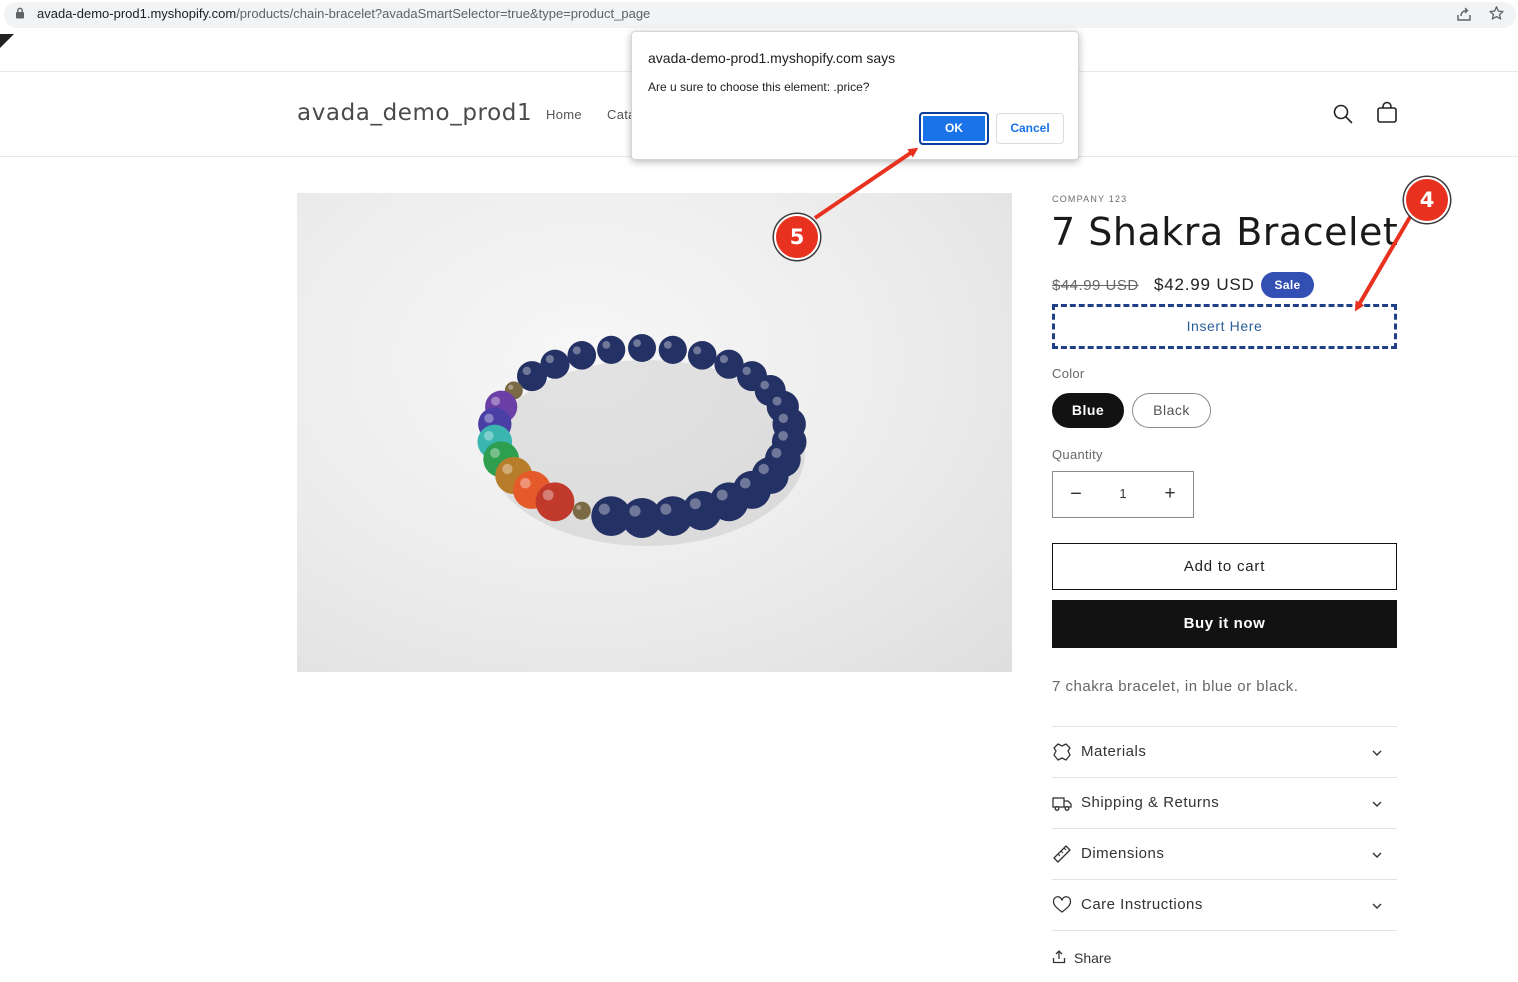 The width and height of the screenshot is (1518, 982). Describe the element at coordinates (797, 237) in the screenshot. I see `annotation-step-5: 5` at that location.